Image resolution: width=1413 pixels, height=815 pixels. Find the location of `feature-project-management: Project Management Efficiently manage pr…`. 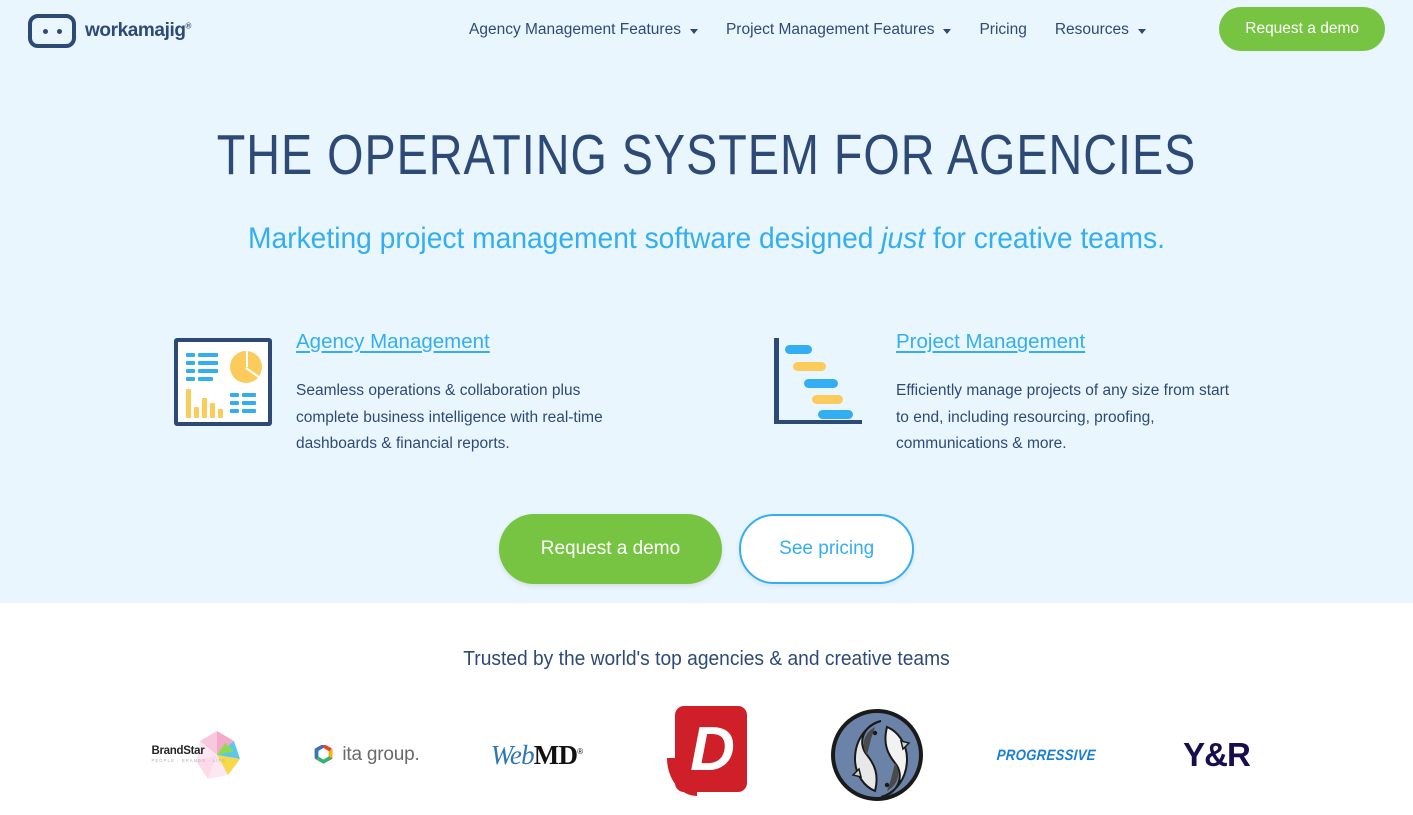

feature-project-management: Project Management Efficiently manage pr… is located at coordinates (1006, 394).